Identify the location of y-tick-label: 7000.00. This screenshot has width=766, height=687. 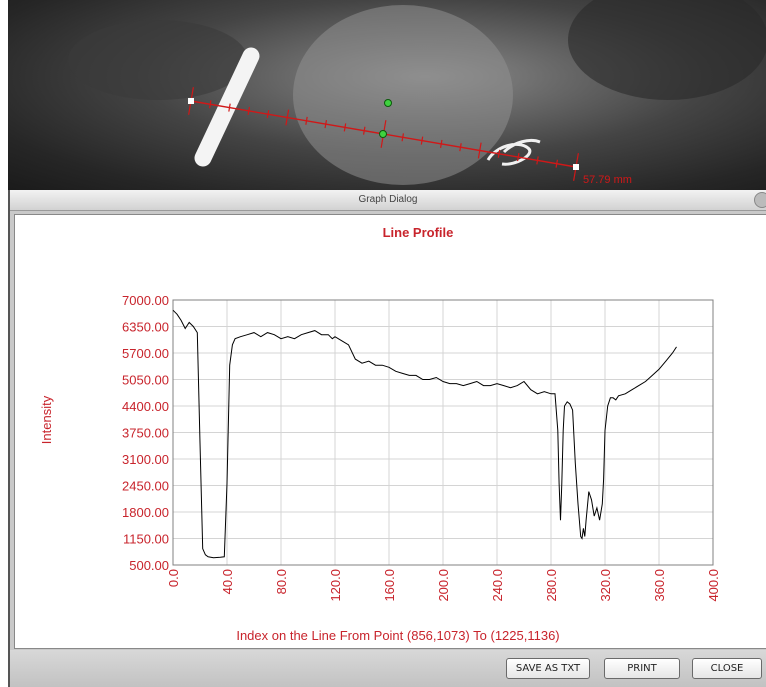
(145, 300).